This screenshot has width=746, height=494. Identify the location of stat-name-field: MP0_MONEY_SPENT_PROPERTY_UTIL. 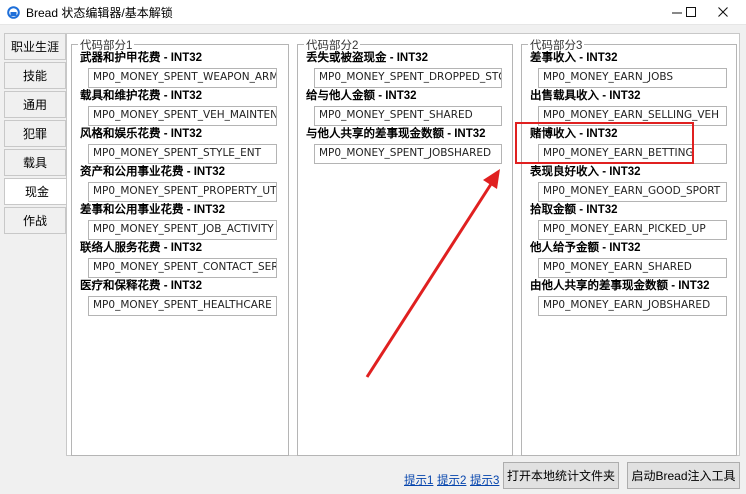
(182, 192).